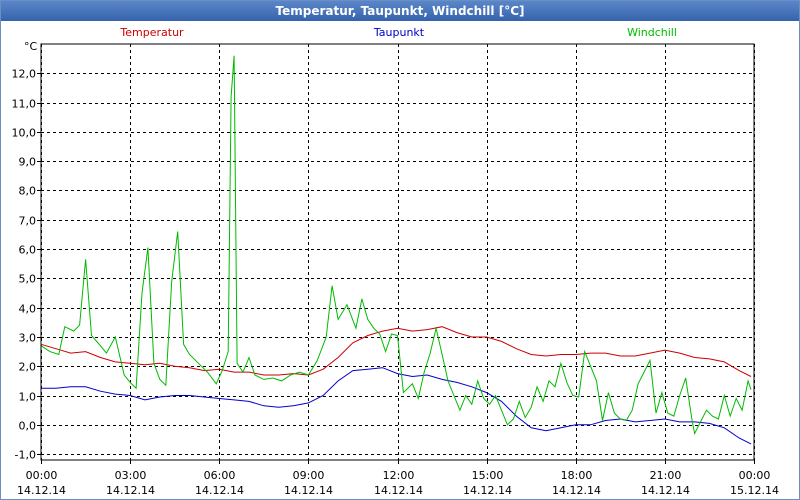 The width and height of the screenshot is (800, 500). Describe the element at coordinates (24, 104) in the screenshot. I see `y-tick-label: 11,0` at that location.